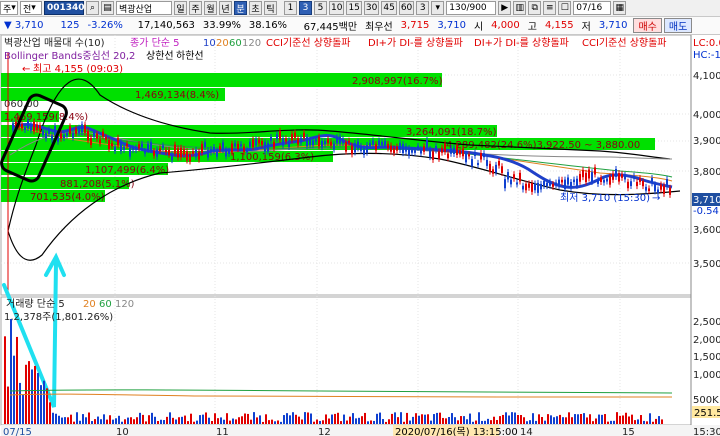 This screenshot has width=720, height=436. Describe the element at coordinates (31, 8) in the screenshot. I see `prev-combo: 전 ▾` at that location.